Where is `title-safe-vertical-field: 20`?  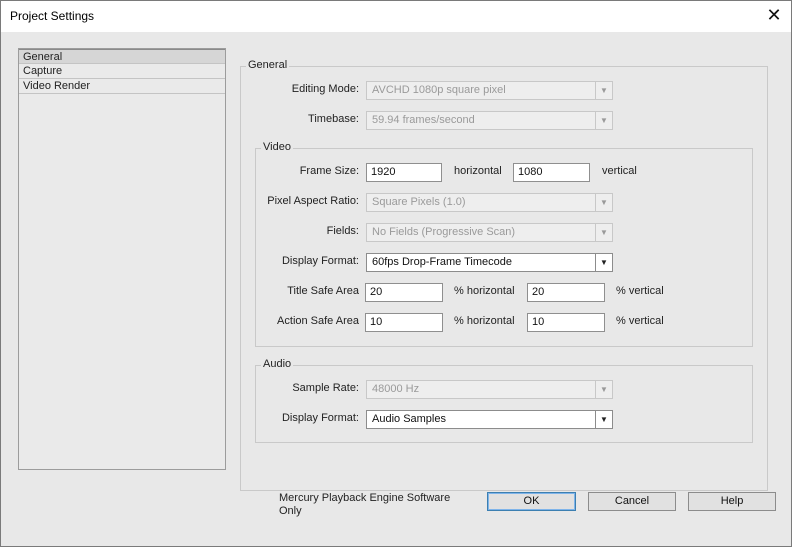
title-safe-vertical-field: 20 is located at coordinates (566, 292).